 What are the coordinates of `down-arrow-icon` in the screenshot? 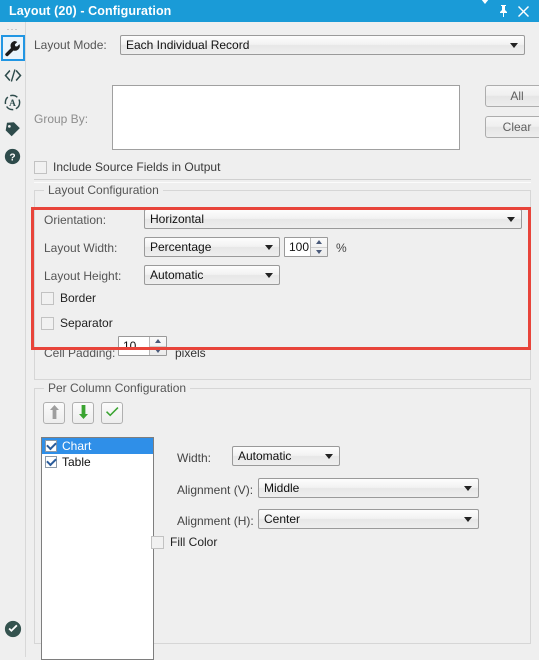 It's located at (83, 413).